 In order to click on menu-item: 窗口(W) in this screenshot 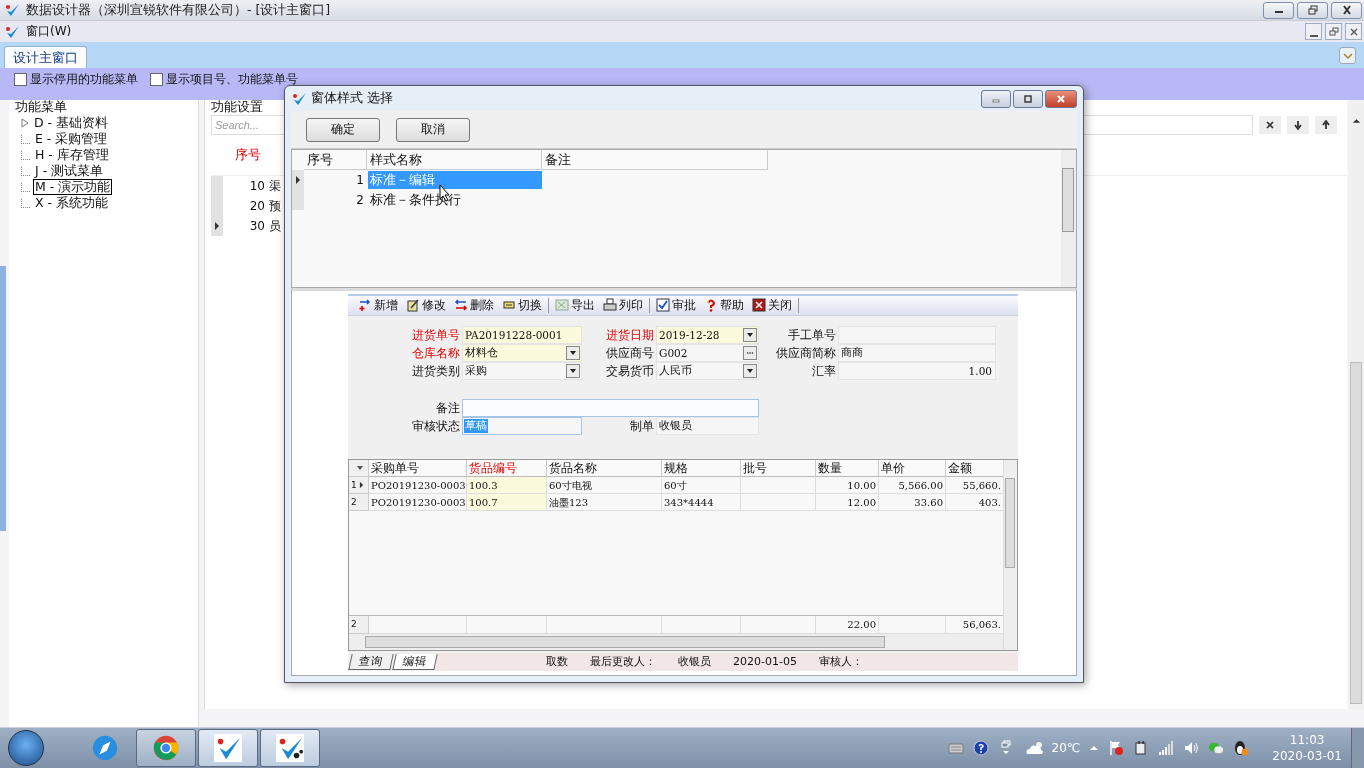, I will do `click(49, 31)`.